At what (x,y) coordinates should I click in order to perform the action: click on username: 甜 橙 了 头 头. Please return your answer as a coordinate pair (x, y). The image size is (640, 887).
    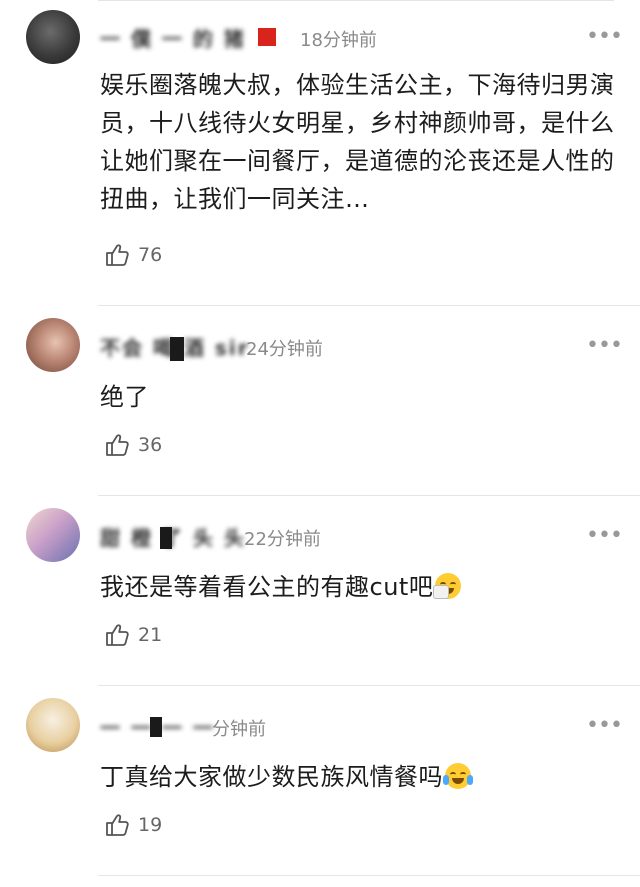
    Looking at the image, I should click on (173, 536).